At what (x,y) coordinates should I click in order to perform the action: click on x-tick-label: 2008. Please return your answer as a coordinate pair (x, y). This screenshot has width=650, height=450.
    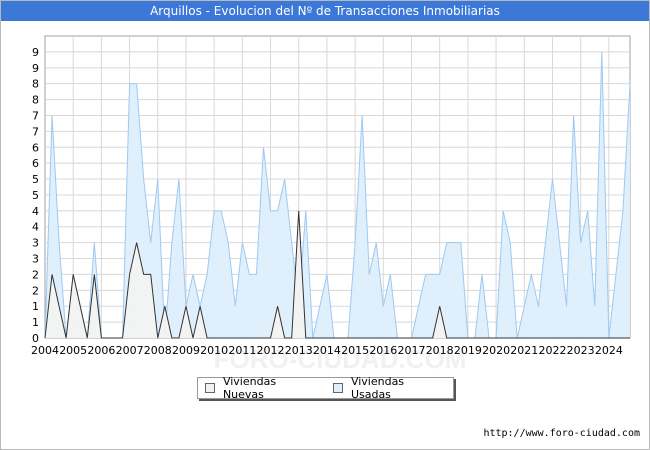
    Looking at the image, I should click on (158, 350).